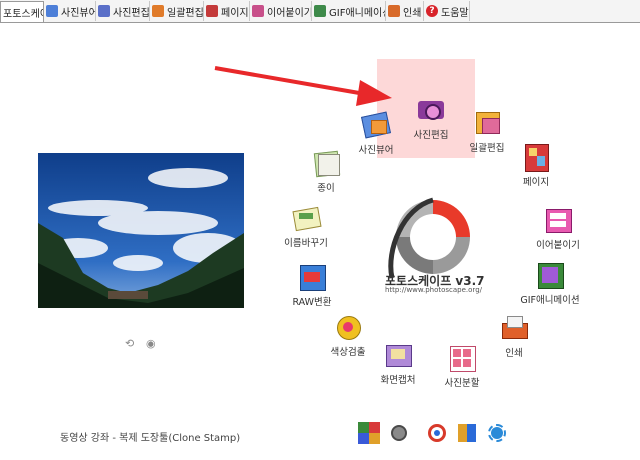 This screenshot has width=640, height=460. I want to click on menu-page-label: 페이지, so click(536, 182).